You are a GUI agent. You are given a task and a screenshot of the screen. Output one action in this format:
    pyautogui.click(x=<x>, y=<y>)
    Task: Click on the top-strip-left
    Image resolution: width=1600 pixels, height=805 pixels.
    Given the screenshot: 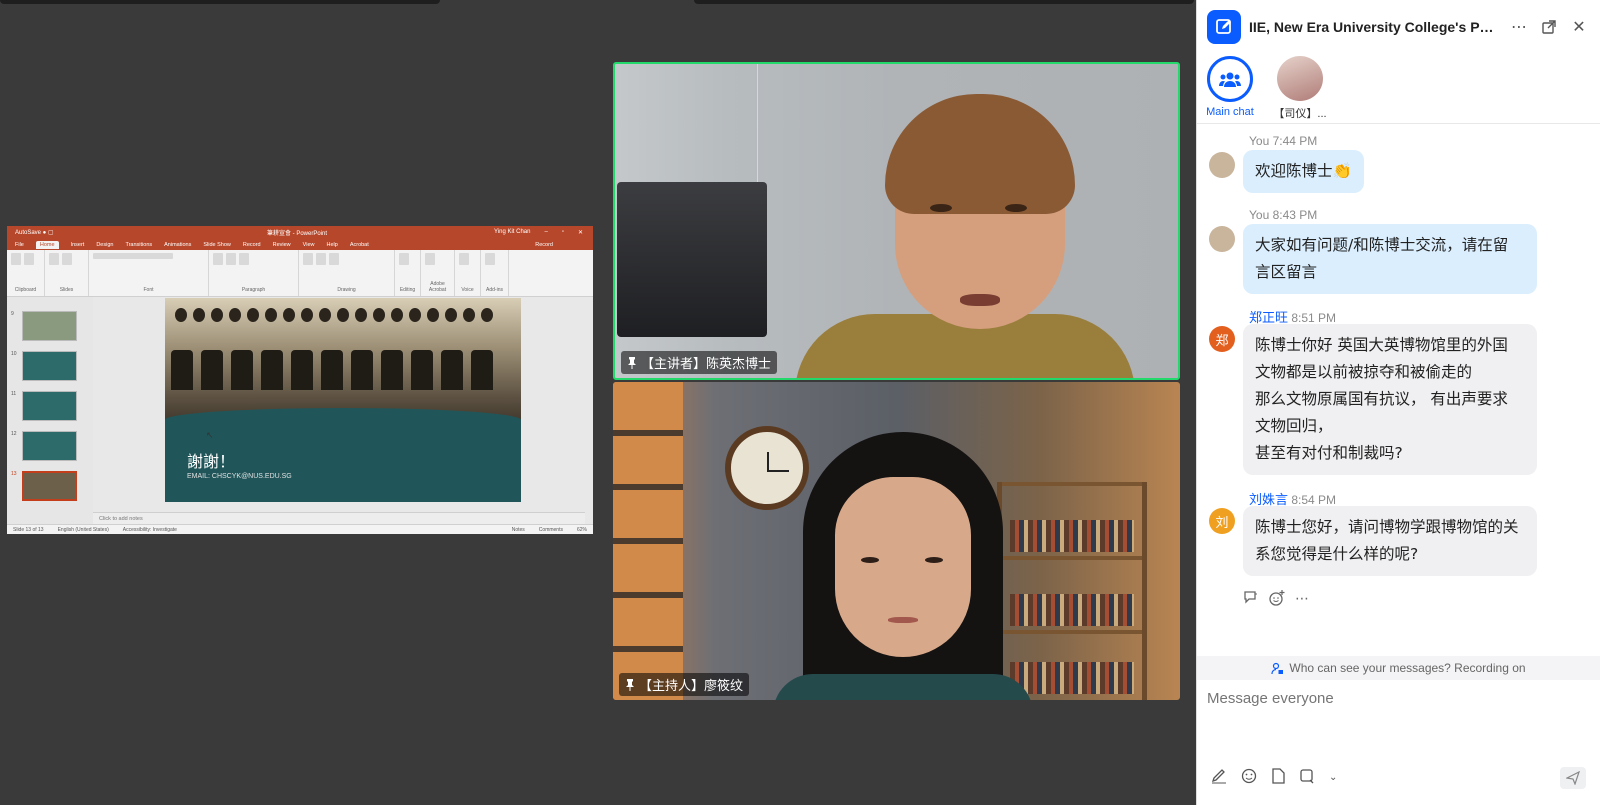 What is the action you would take?
    pyautogui.click(x=220, y=2)
    